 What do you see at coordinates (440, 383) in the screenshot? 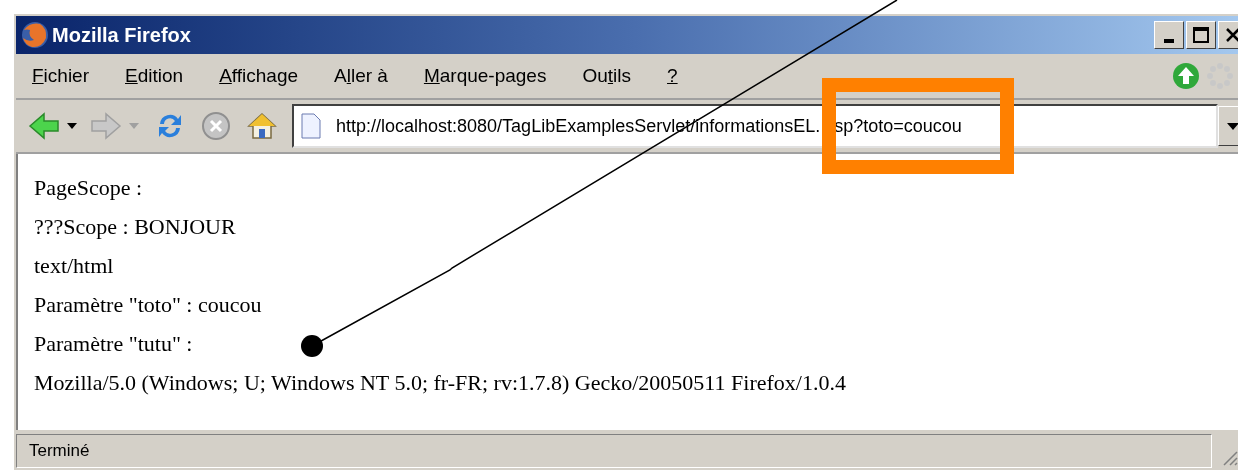
I see `text-line: Mozilla/5.0 (Windows; U; Windows NT 5.0; fr-FR; rv:1.7.8) Gecko/20050511 Firefox/1.0.4` at bounding box center [440, 383].